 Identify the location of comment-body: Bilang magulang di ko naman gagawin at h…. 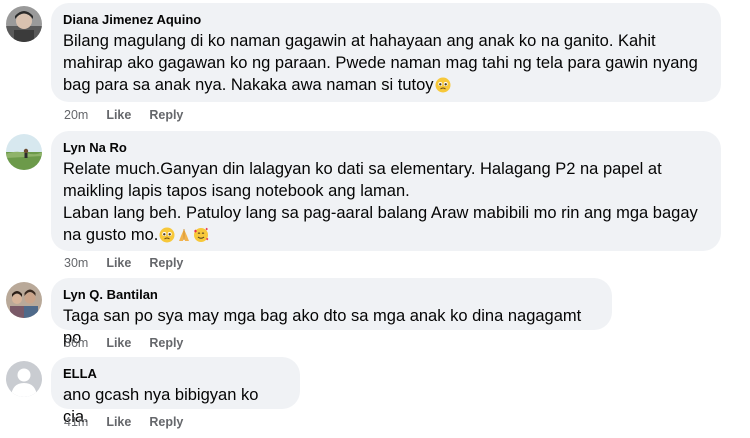
(380, 63).